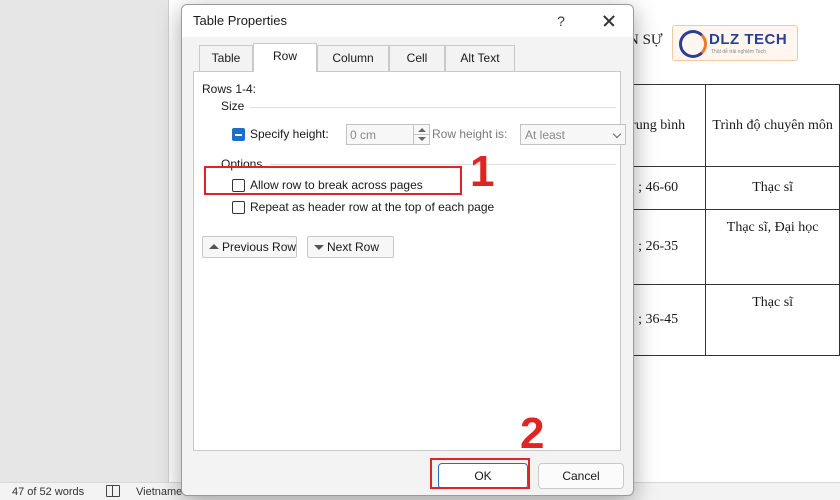 The width and height of the screenshot is (840, 500). Describe the element at coordinates (609, 21) in the screenshot. I see `close-icon` at that location.